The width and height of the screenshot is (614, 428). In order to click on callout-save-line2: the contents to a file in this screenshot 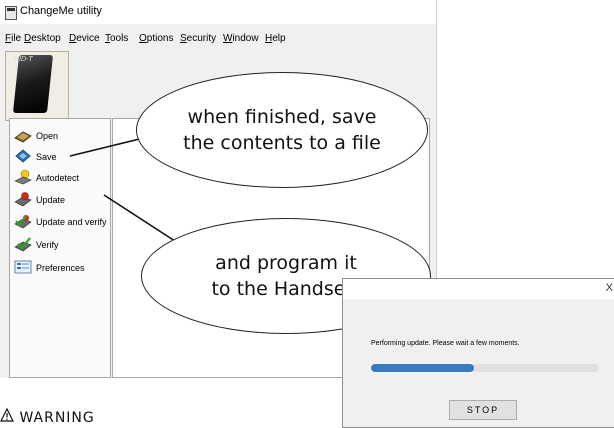, I will do `click(282, 143)`.